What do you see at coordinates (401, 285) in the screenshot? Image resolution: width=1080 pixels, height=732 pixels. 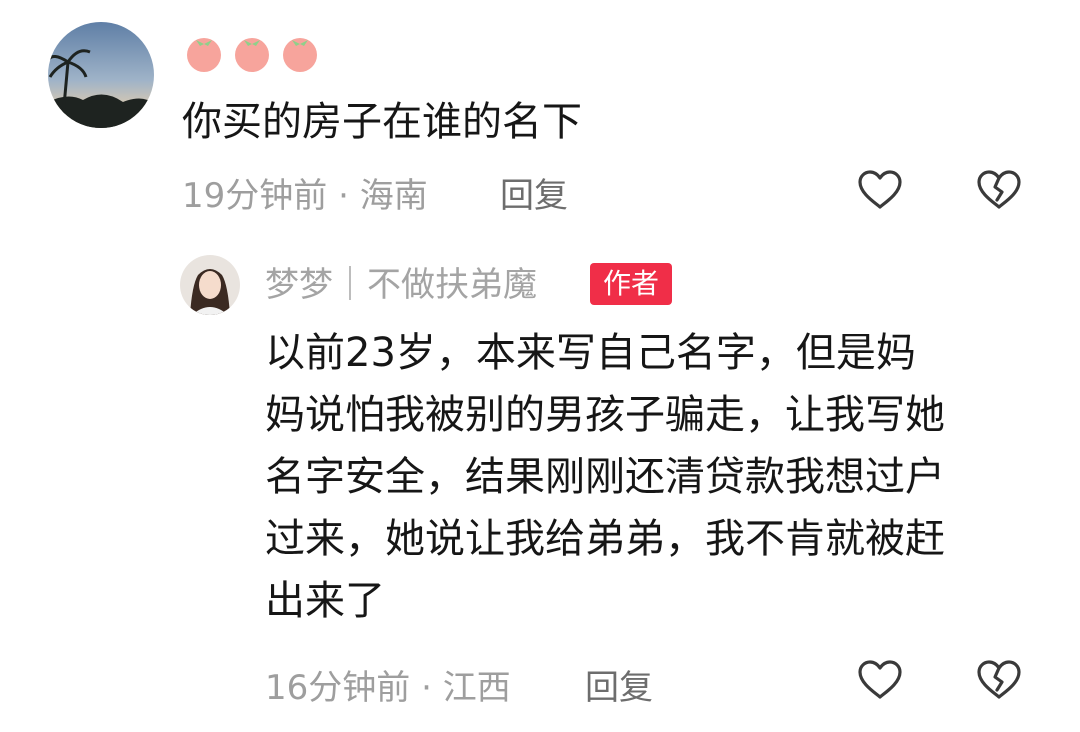 I see `reply-username: 梦梦｜不做扶弟魔` at bounding box center [401, 285].